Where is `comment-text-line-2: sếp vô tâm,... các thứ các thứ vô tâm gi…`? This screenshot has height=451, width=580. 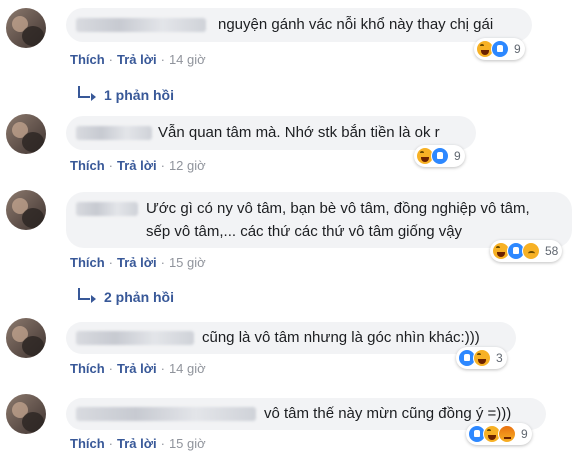
comment-text-line-2: sếp vô tâm,... các thứ các thứ vô tâm gi… is located at coordinates (304, 231).